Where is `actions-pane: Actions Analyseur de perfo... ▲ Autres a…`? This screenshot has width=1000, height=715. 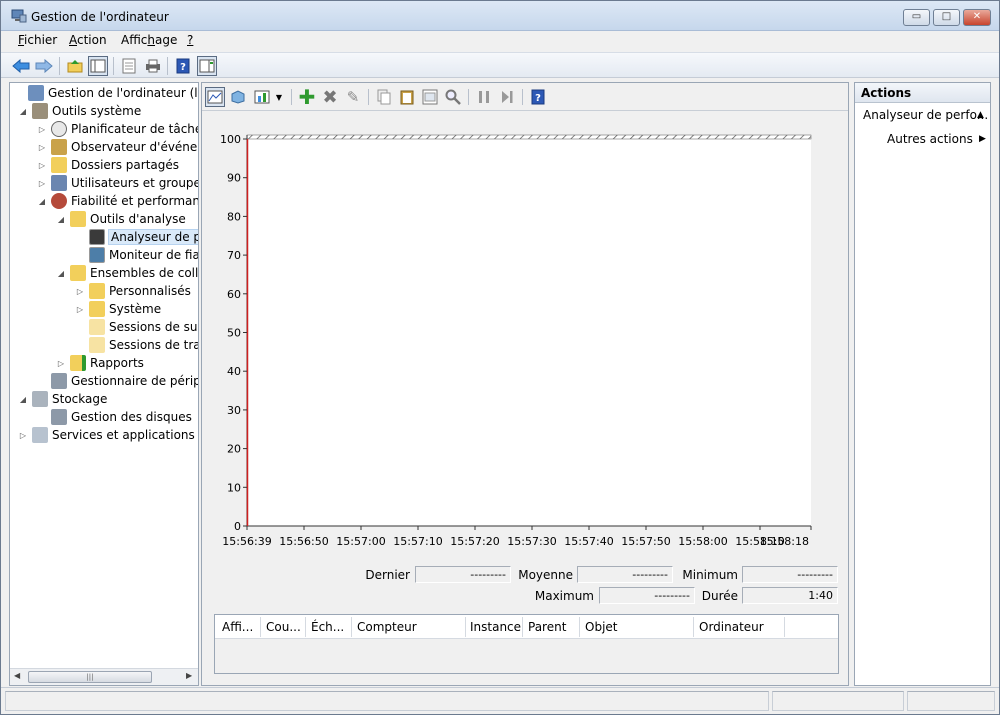 actions-pane: Actions Analyseur de perfo... ▲ Autres a… is located at coordinates (922, 384).